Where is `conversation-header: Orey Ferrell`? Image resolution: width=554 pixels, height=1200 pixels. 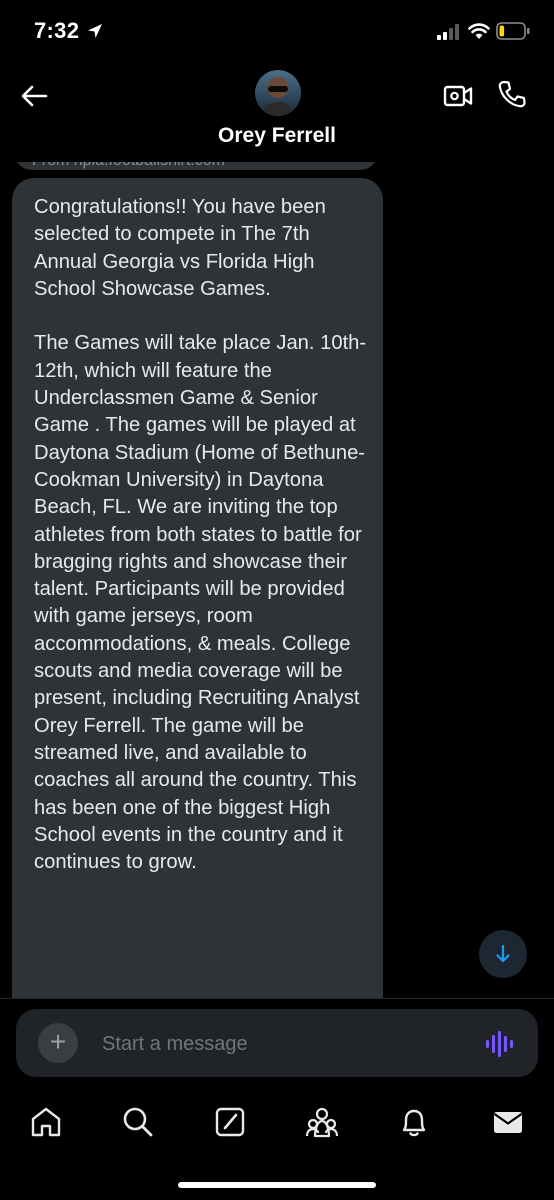 conversation-header: Orey Ferrell is located at coordinates (277, 113).